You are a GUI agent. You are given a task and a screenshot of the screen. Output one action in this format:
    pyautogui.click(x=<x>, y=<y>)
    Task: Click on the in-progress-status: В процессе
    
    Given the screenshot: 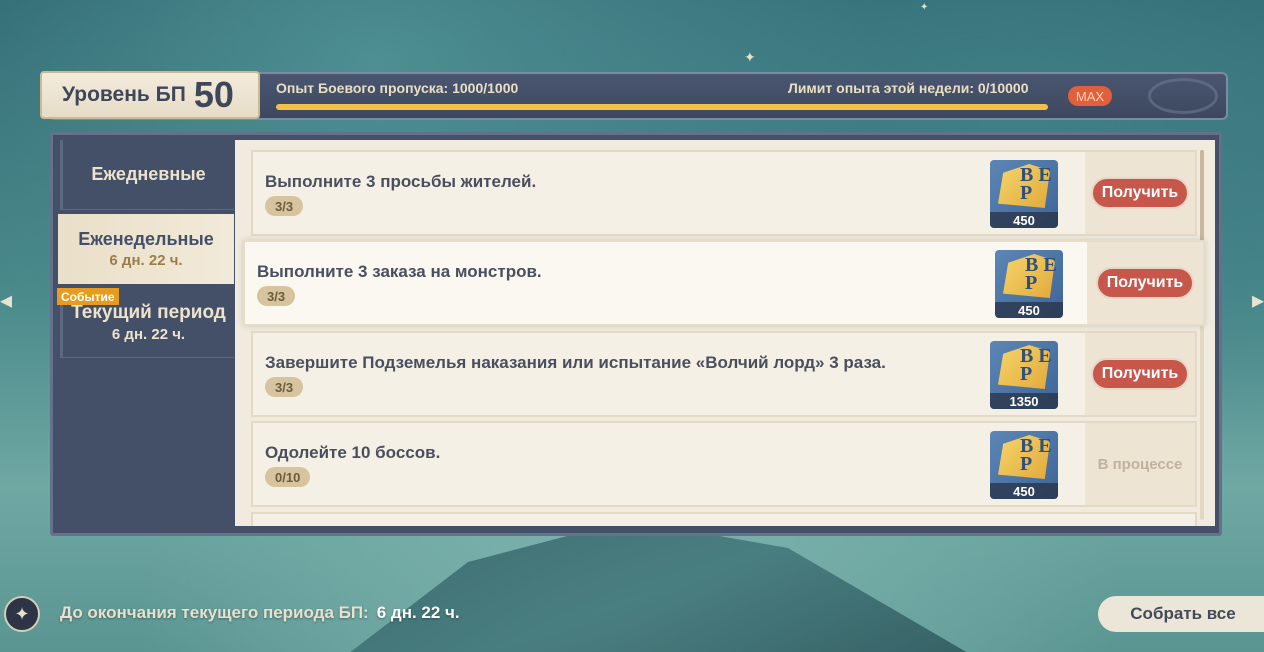 What is the action you would take?
    pyautogui.click(x=1140, y=464)
    